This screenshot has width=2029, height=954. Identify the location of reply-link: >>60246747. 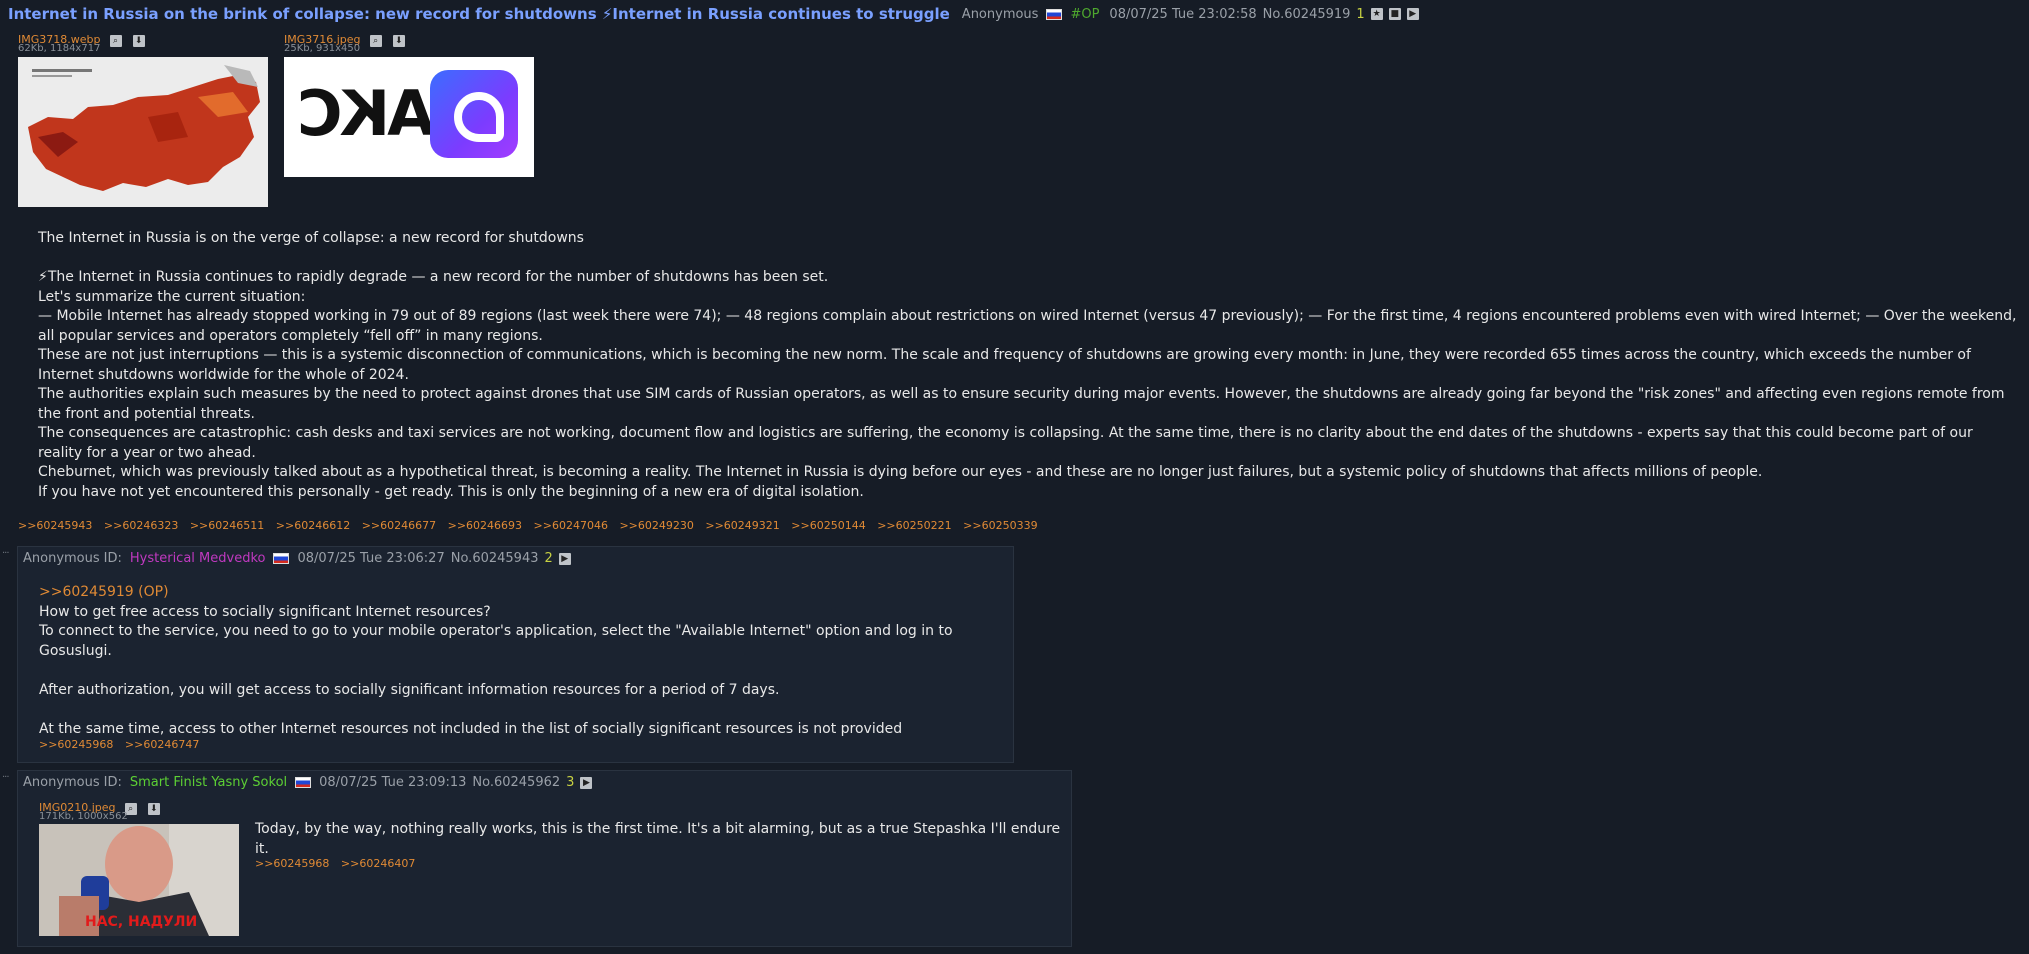
(162, 744).